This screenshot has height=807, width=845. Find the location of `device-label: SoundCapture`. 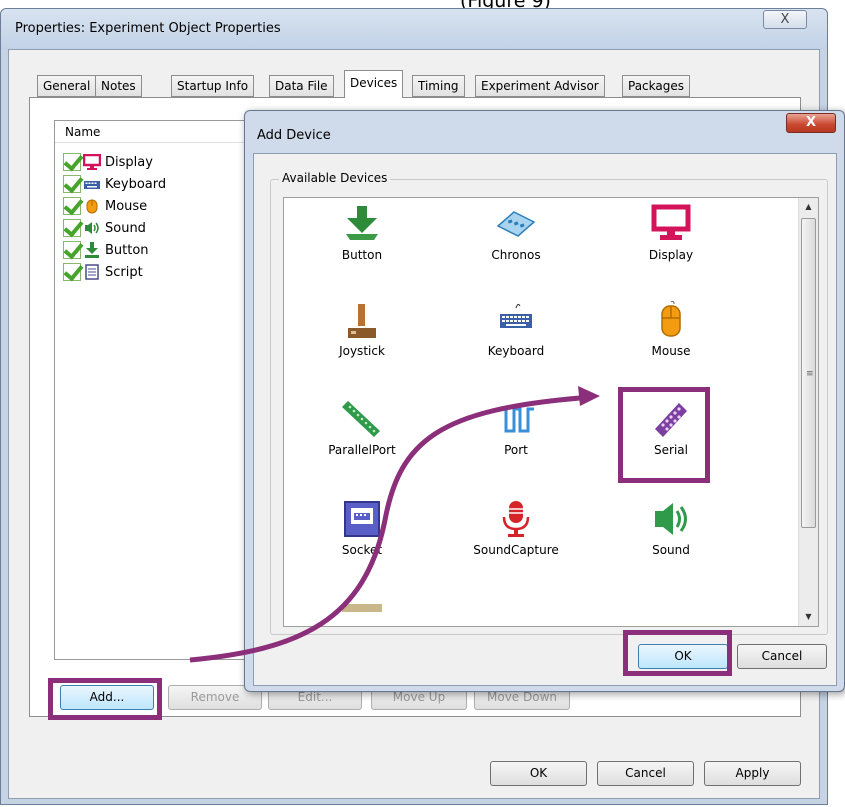

device-label: SoundCapture is located at coordinates (516, 550).